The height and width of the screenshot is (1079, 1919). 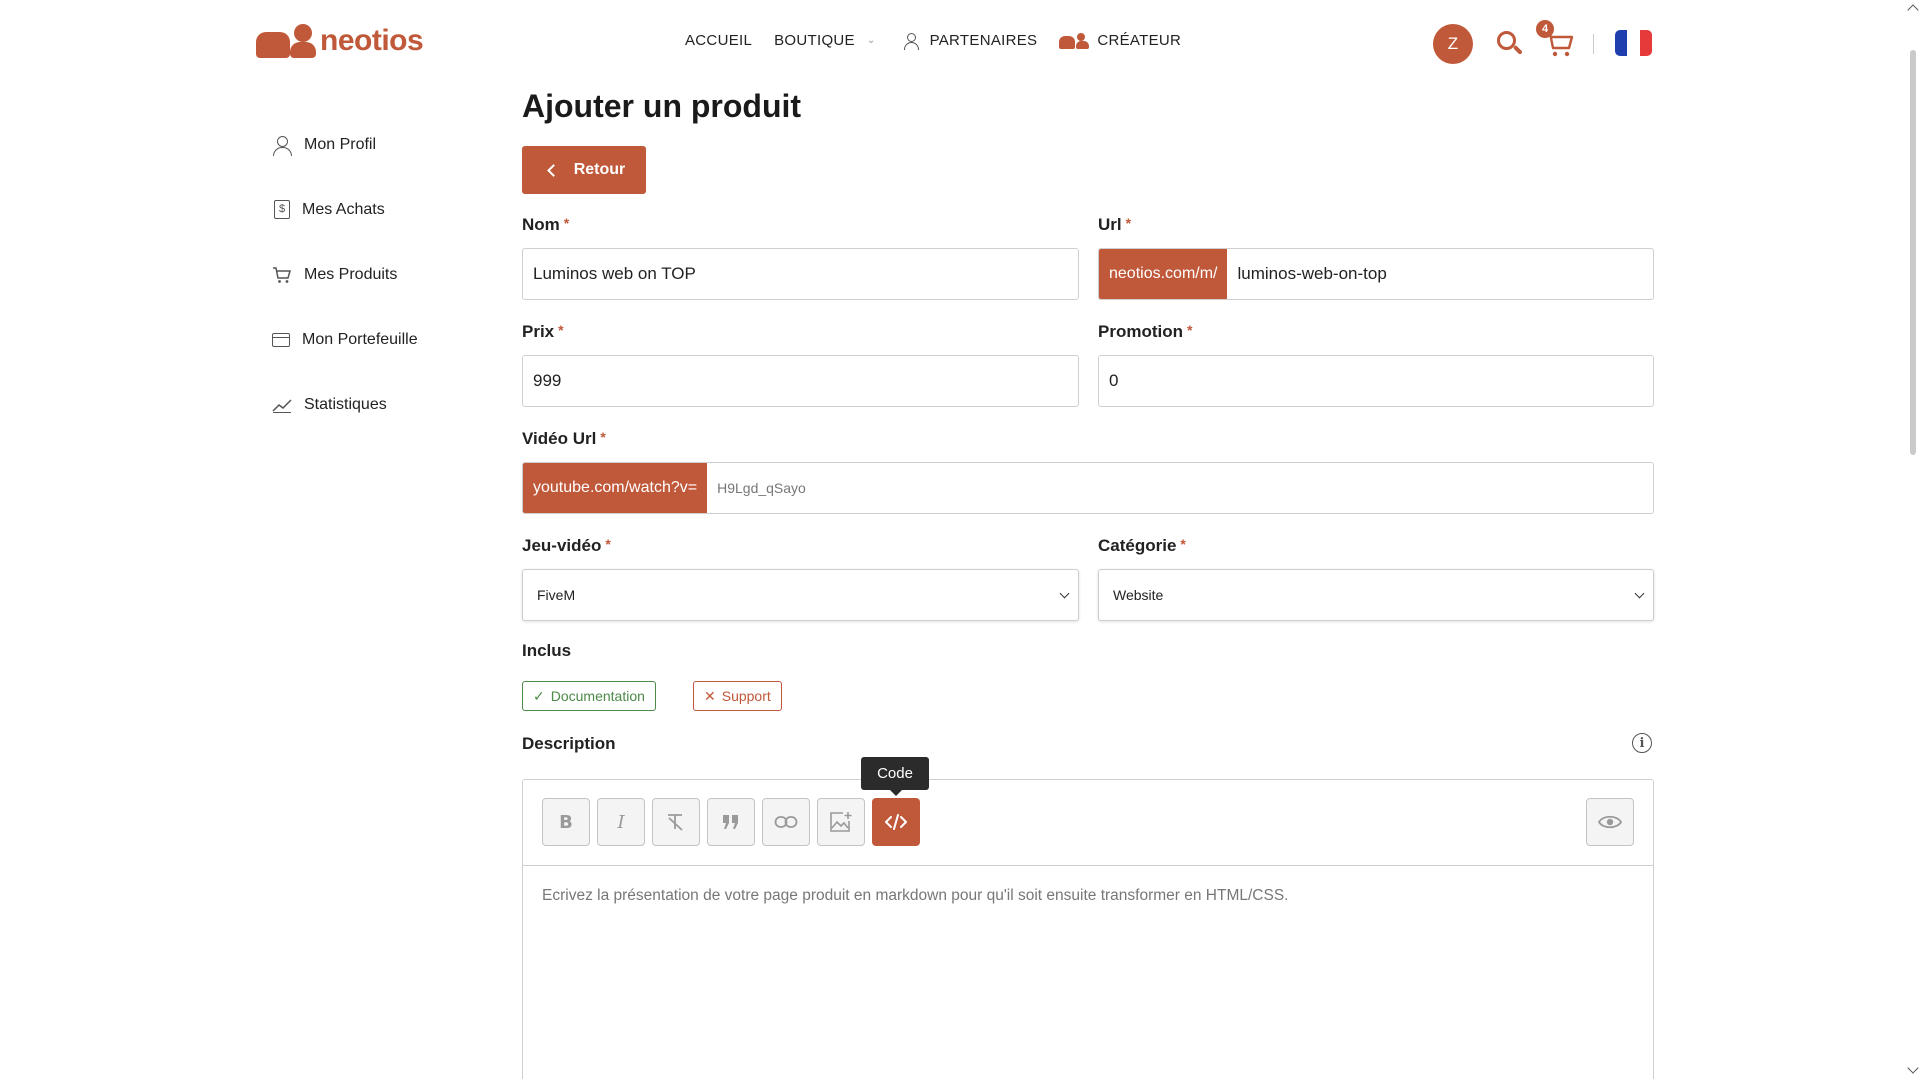 I want to click on quote-icon, so click(x=730, y=822).